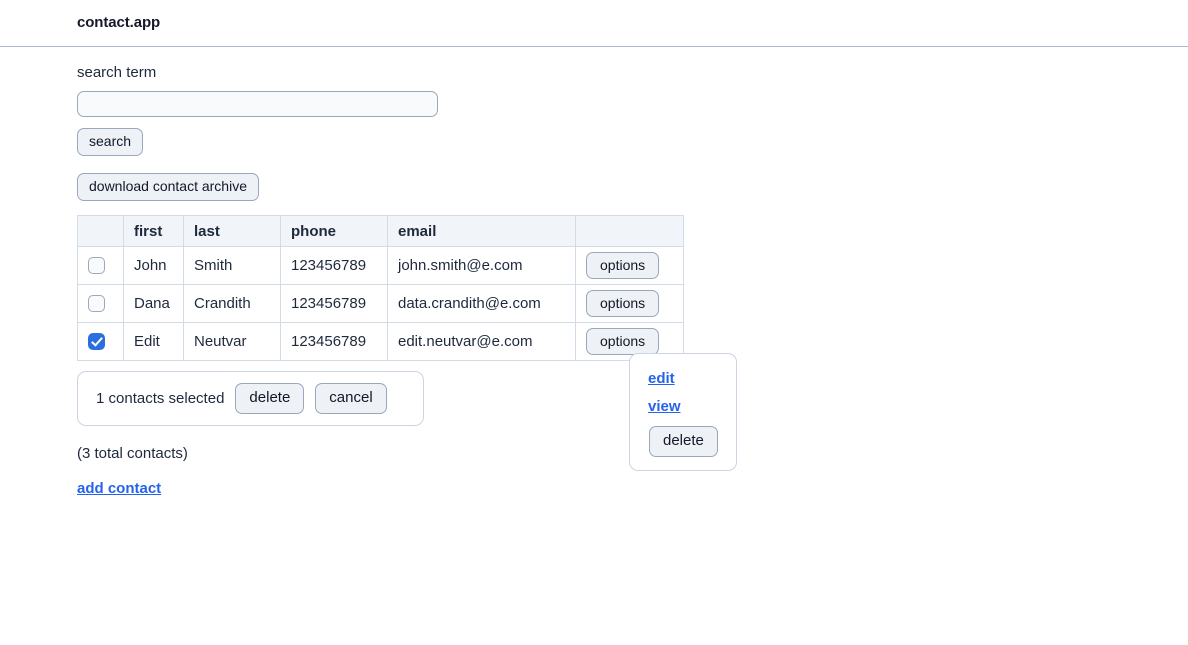 The image size is (1188, 645). I want to click on column-header-first: first, so click(153, 231).